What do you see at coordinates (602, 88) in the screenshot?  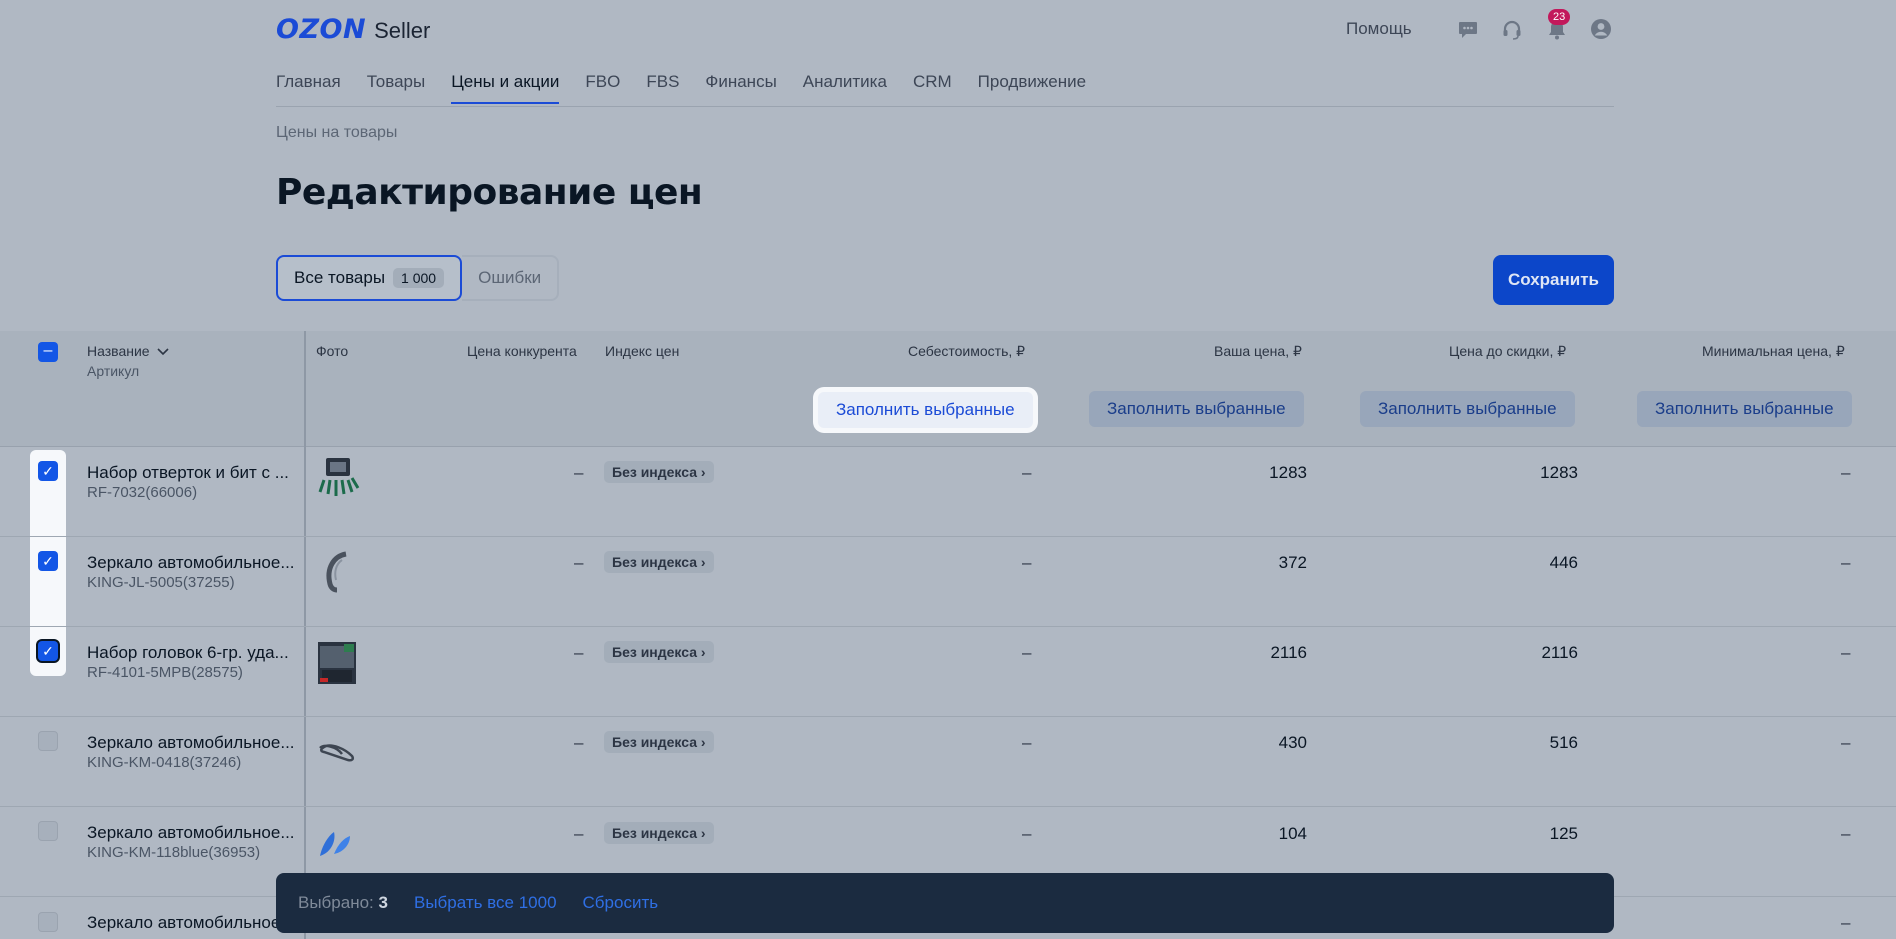 I see `nav-item-fbo: FBO` at bounding box center [602, 88].